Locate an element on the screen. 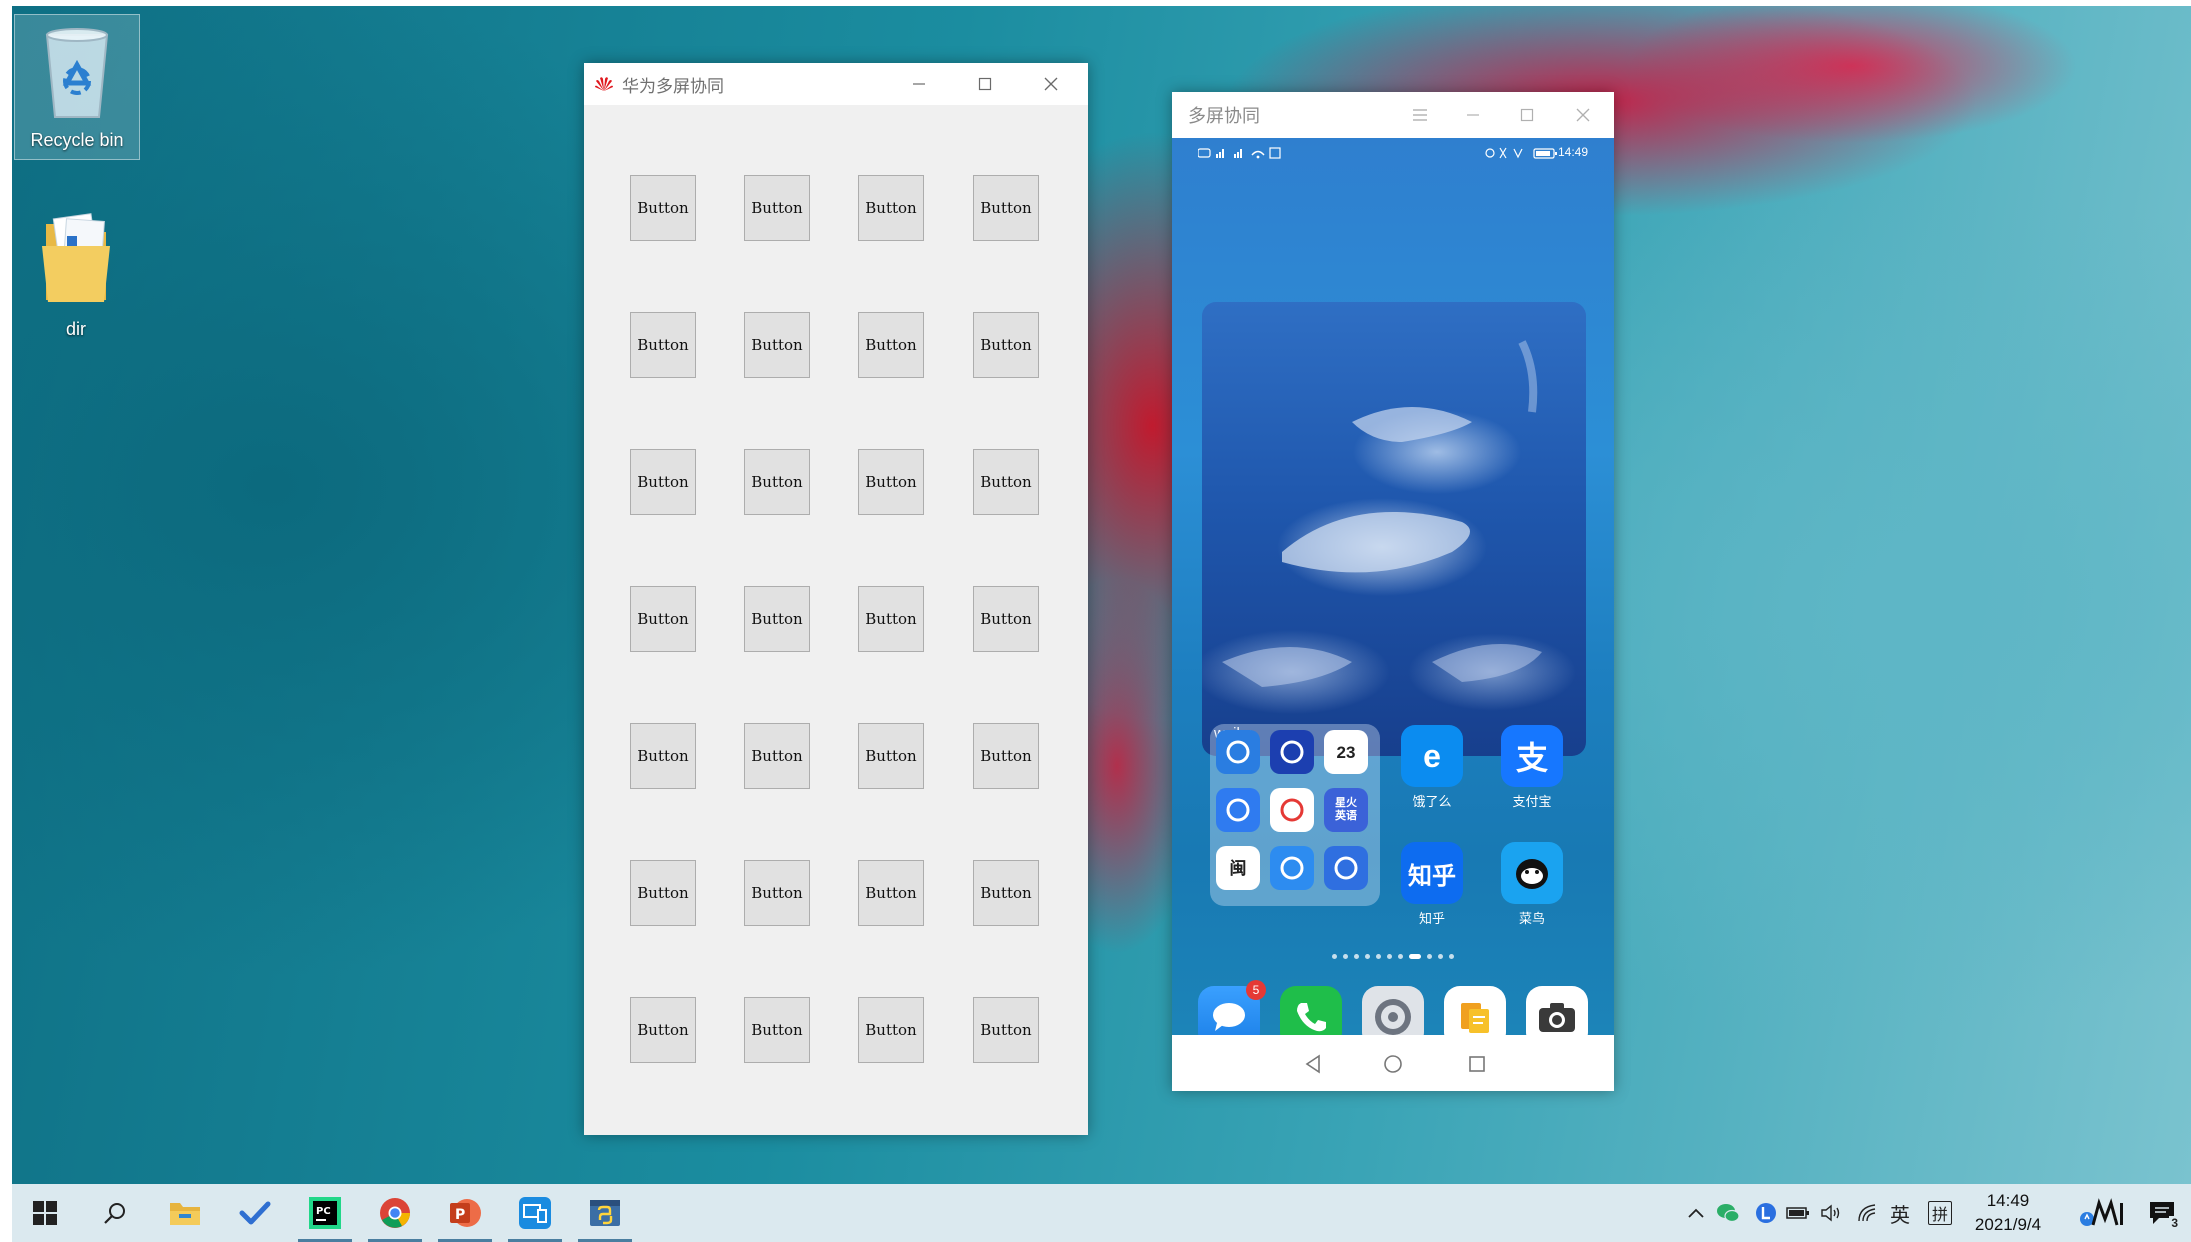  tray-l-app is located at coordinates (1766, 1213).